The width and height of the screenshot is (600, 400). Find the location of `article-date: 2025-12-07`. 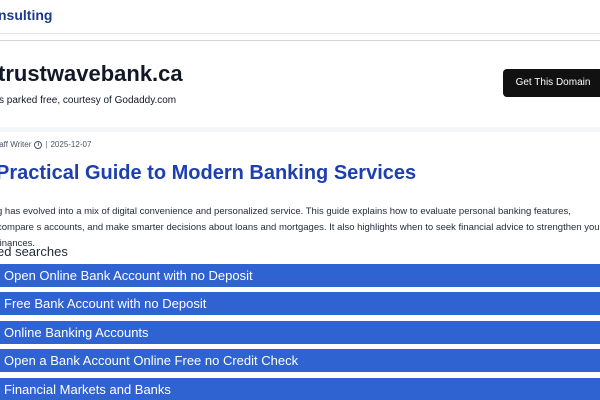

article-date: 2025-12-07 is located at coordinates (71, 144).